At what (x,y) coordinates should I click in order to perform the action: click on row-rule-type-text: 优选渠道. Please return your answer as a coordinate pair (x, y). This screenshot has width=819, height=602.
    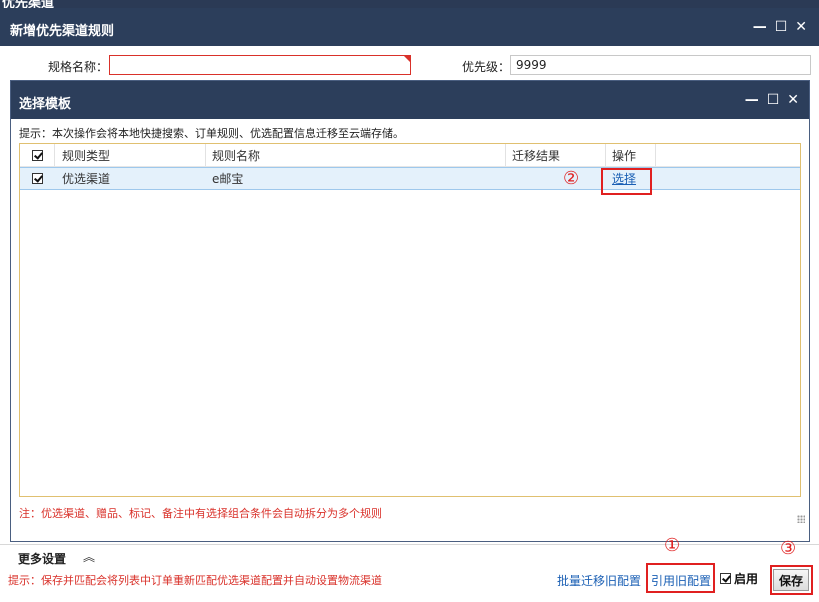
    Looking at the image, I should click on (86, 179).